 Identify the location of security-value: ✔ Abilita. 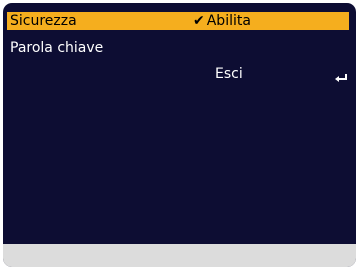
(222, 21).